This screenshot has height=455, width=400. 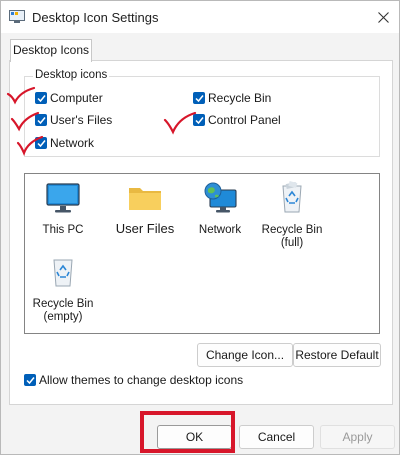 I want to click on icon-item-recycle-bin-empty: Recycle Bin (empty), so click(x=63, y=289).